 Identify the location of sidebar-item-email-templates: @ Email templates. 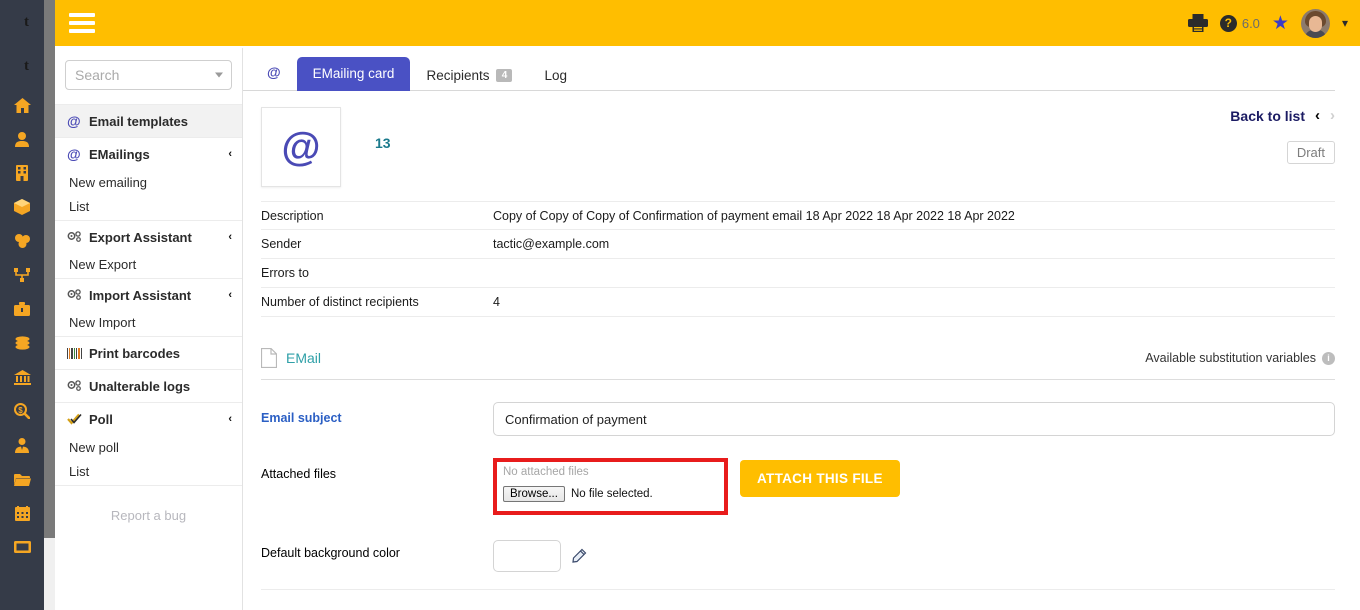
(148, 121).